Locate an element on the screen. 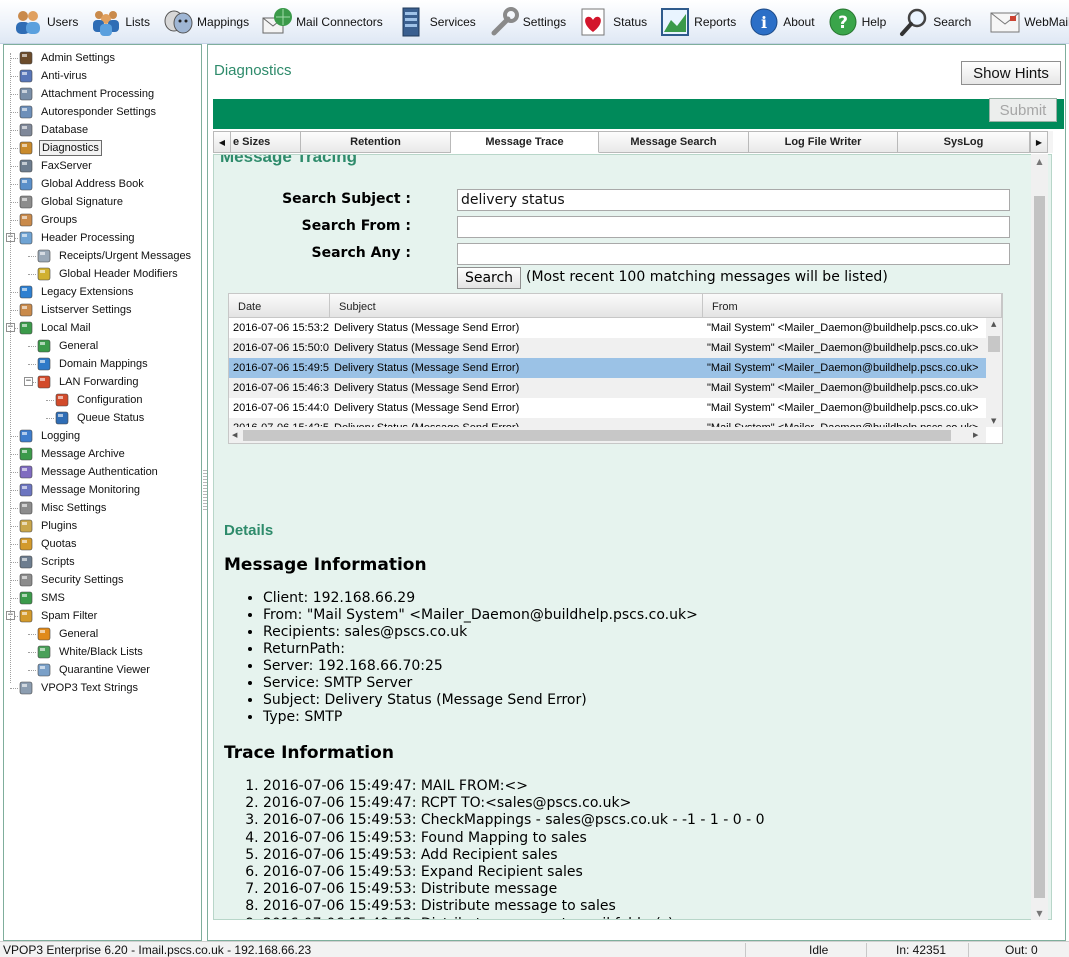 The height and width of the screenshot is (957, 1069). column-header-from: From is located at coordinates (852, 306).